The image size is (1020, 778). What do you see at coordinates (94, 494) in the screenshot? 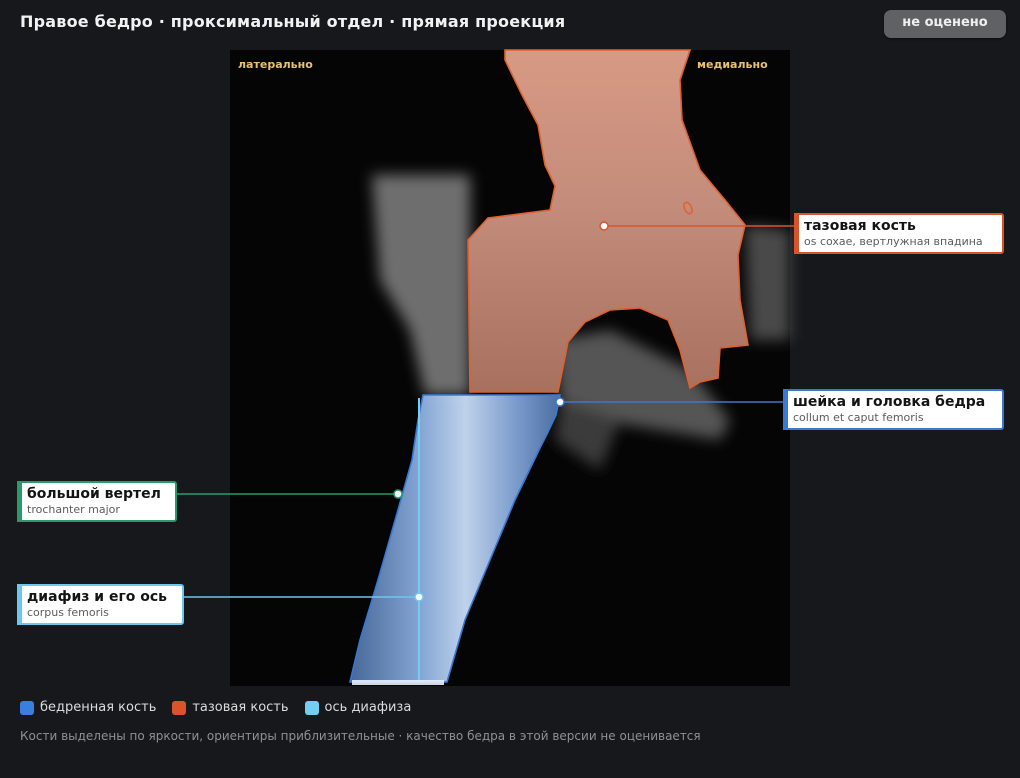
I see `callout-trochanter-name: большой вертел` at bounding box center [94, 494].